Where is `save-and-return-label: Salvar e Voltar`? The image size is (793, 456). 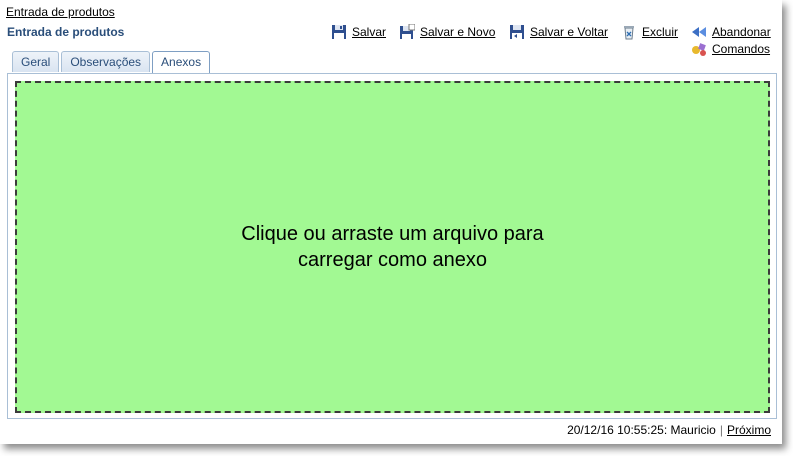 save-and-return-label: Salvar e Voltar is located at coordinates (569, 32).